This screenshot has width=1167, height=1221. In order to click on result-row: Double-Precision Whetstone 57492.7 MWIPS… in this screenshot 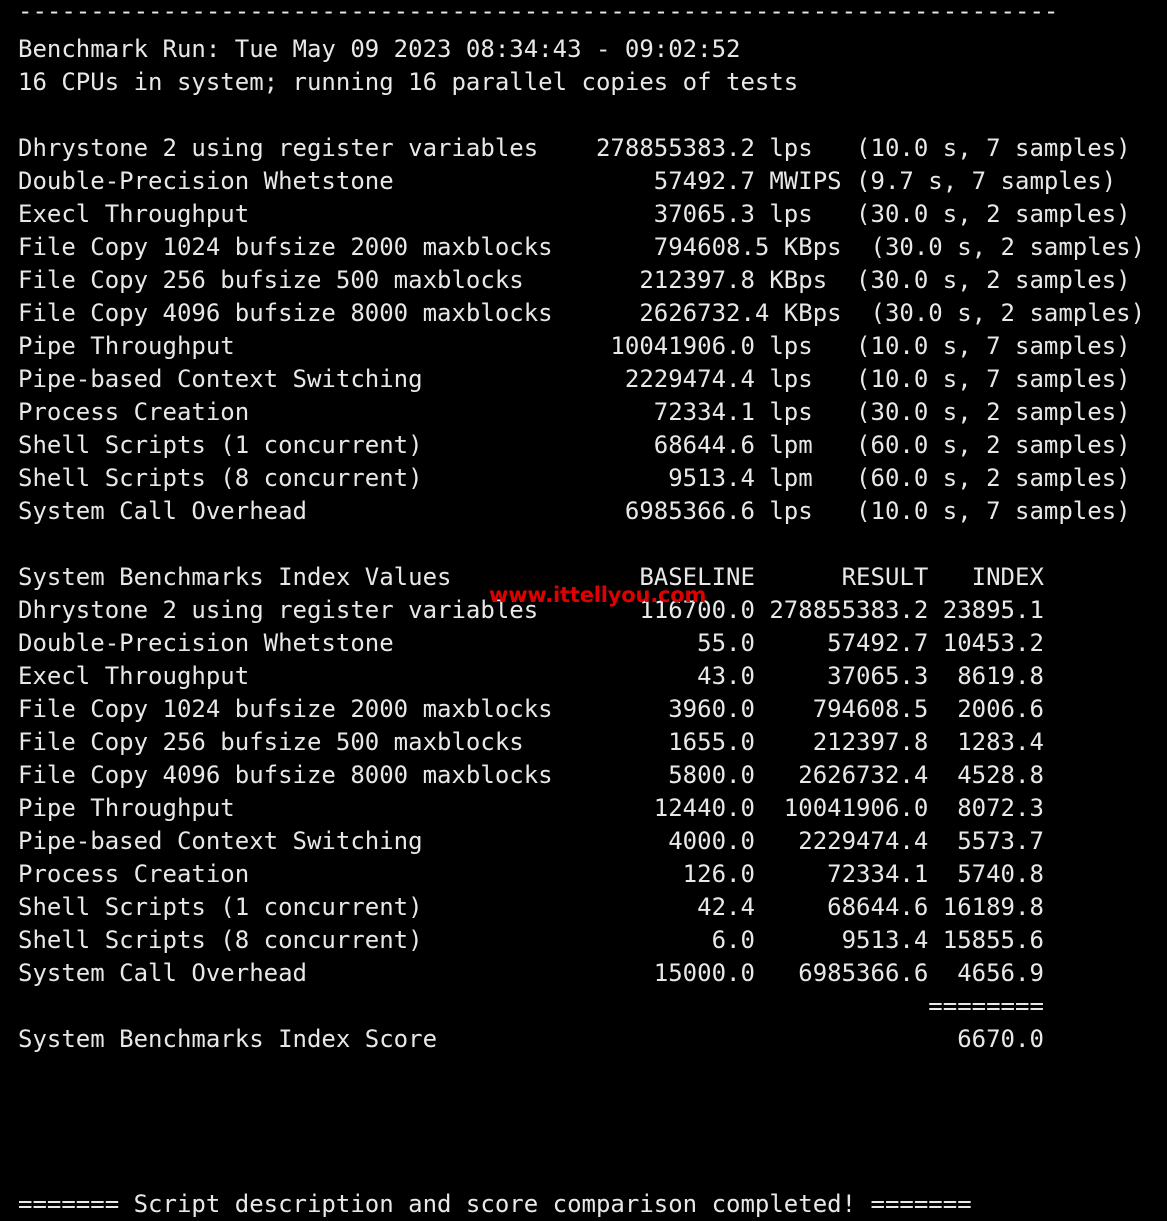, I will do `click(567, 181)`.